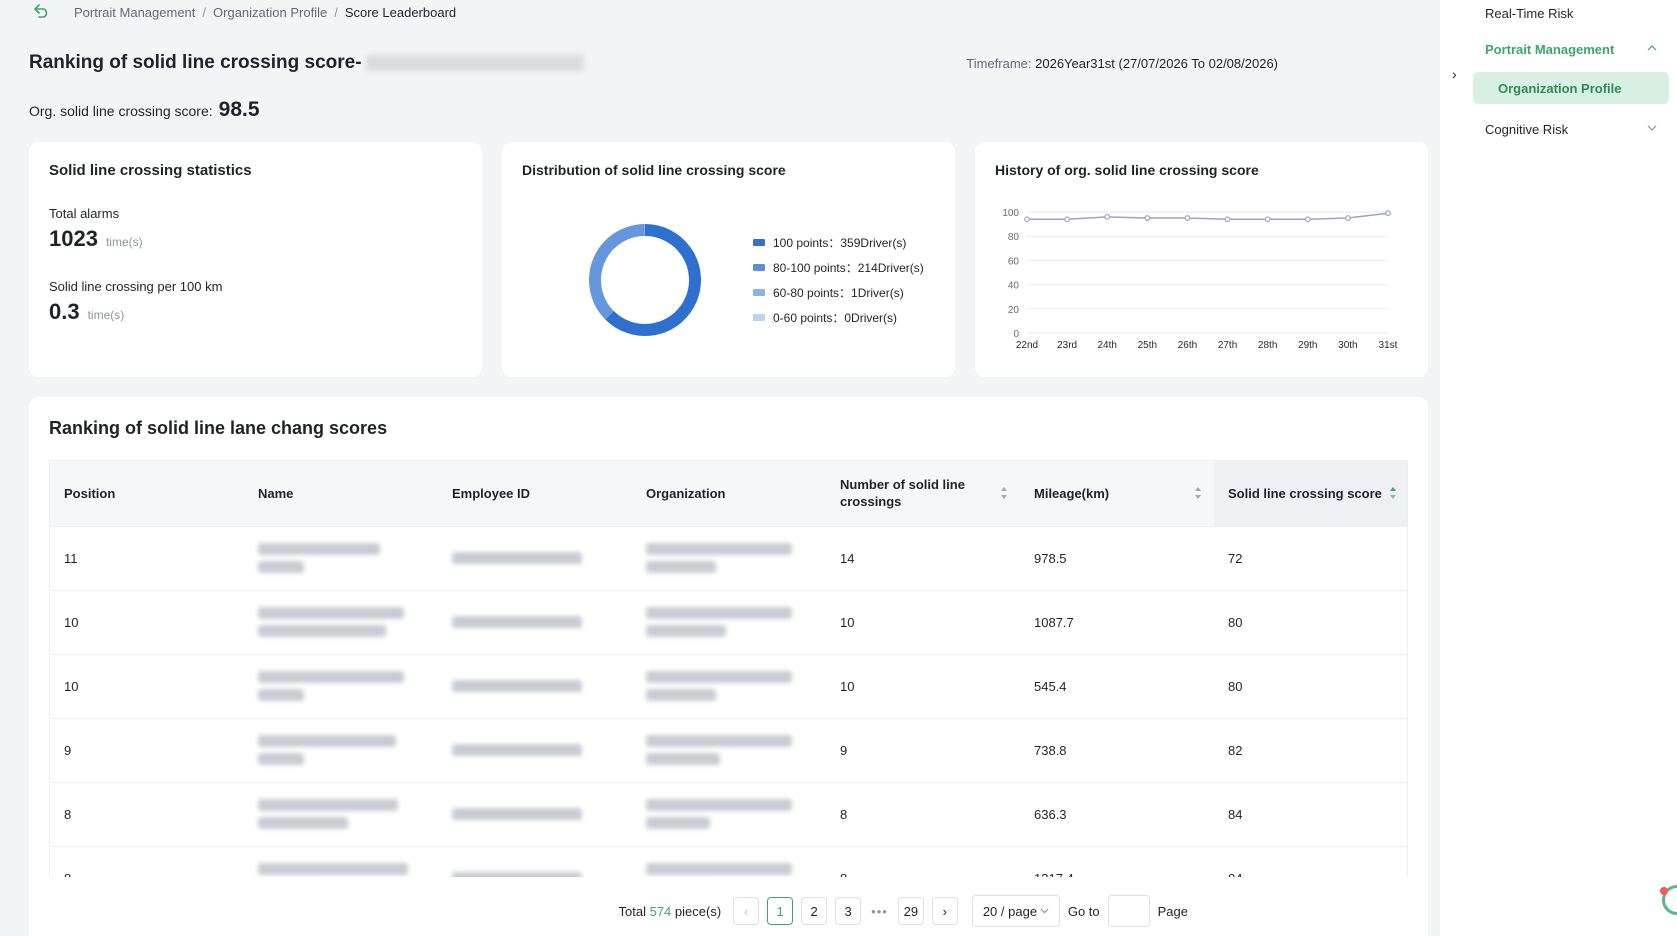  What do you see at coordinates (1652, 128) in the screenshot?
I see `chevron-down-icon` at bounding box center [1652, 128].